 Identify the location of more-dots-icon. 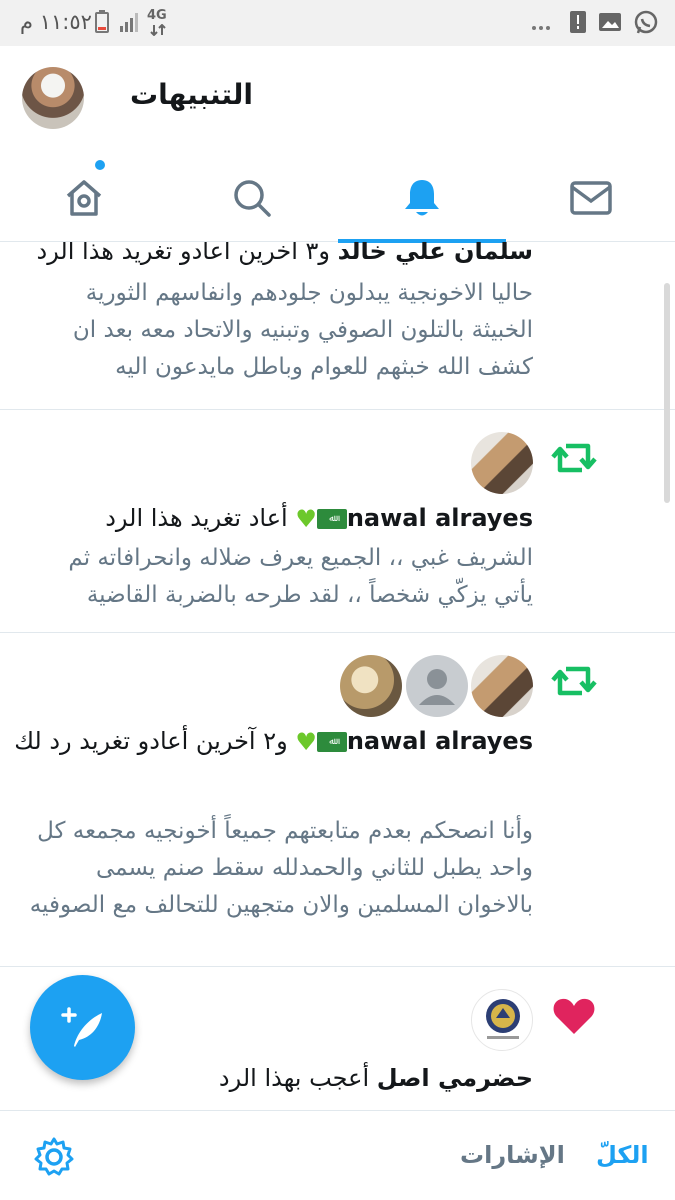
(541, 28).